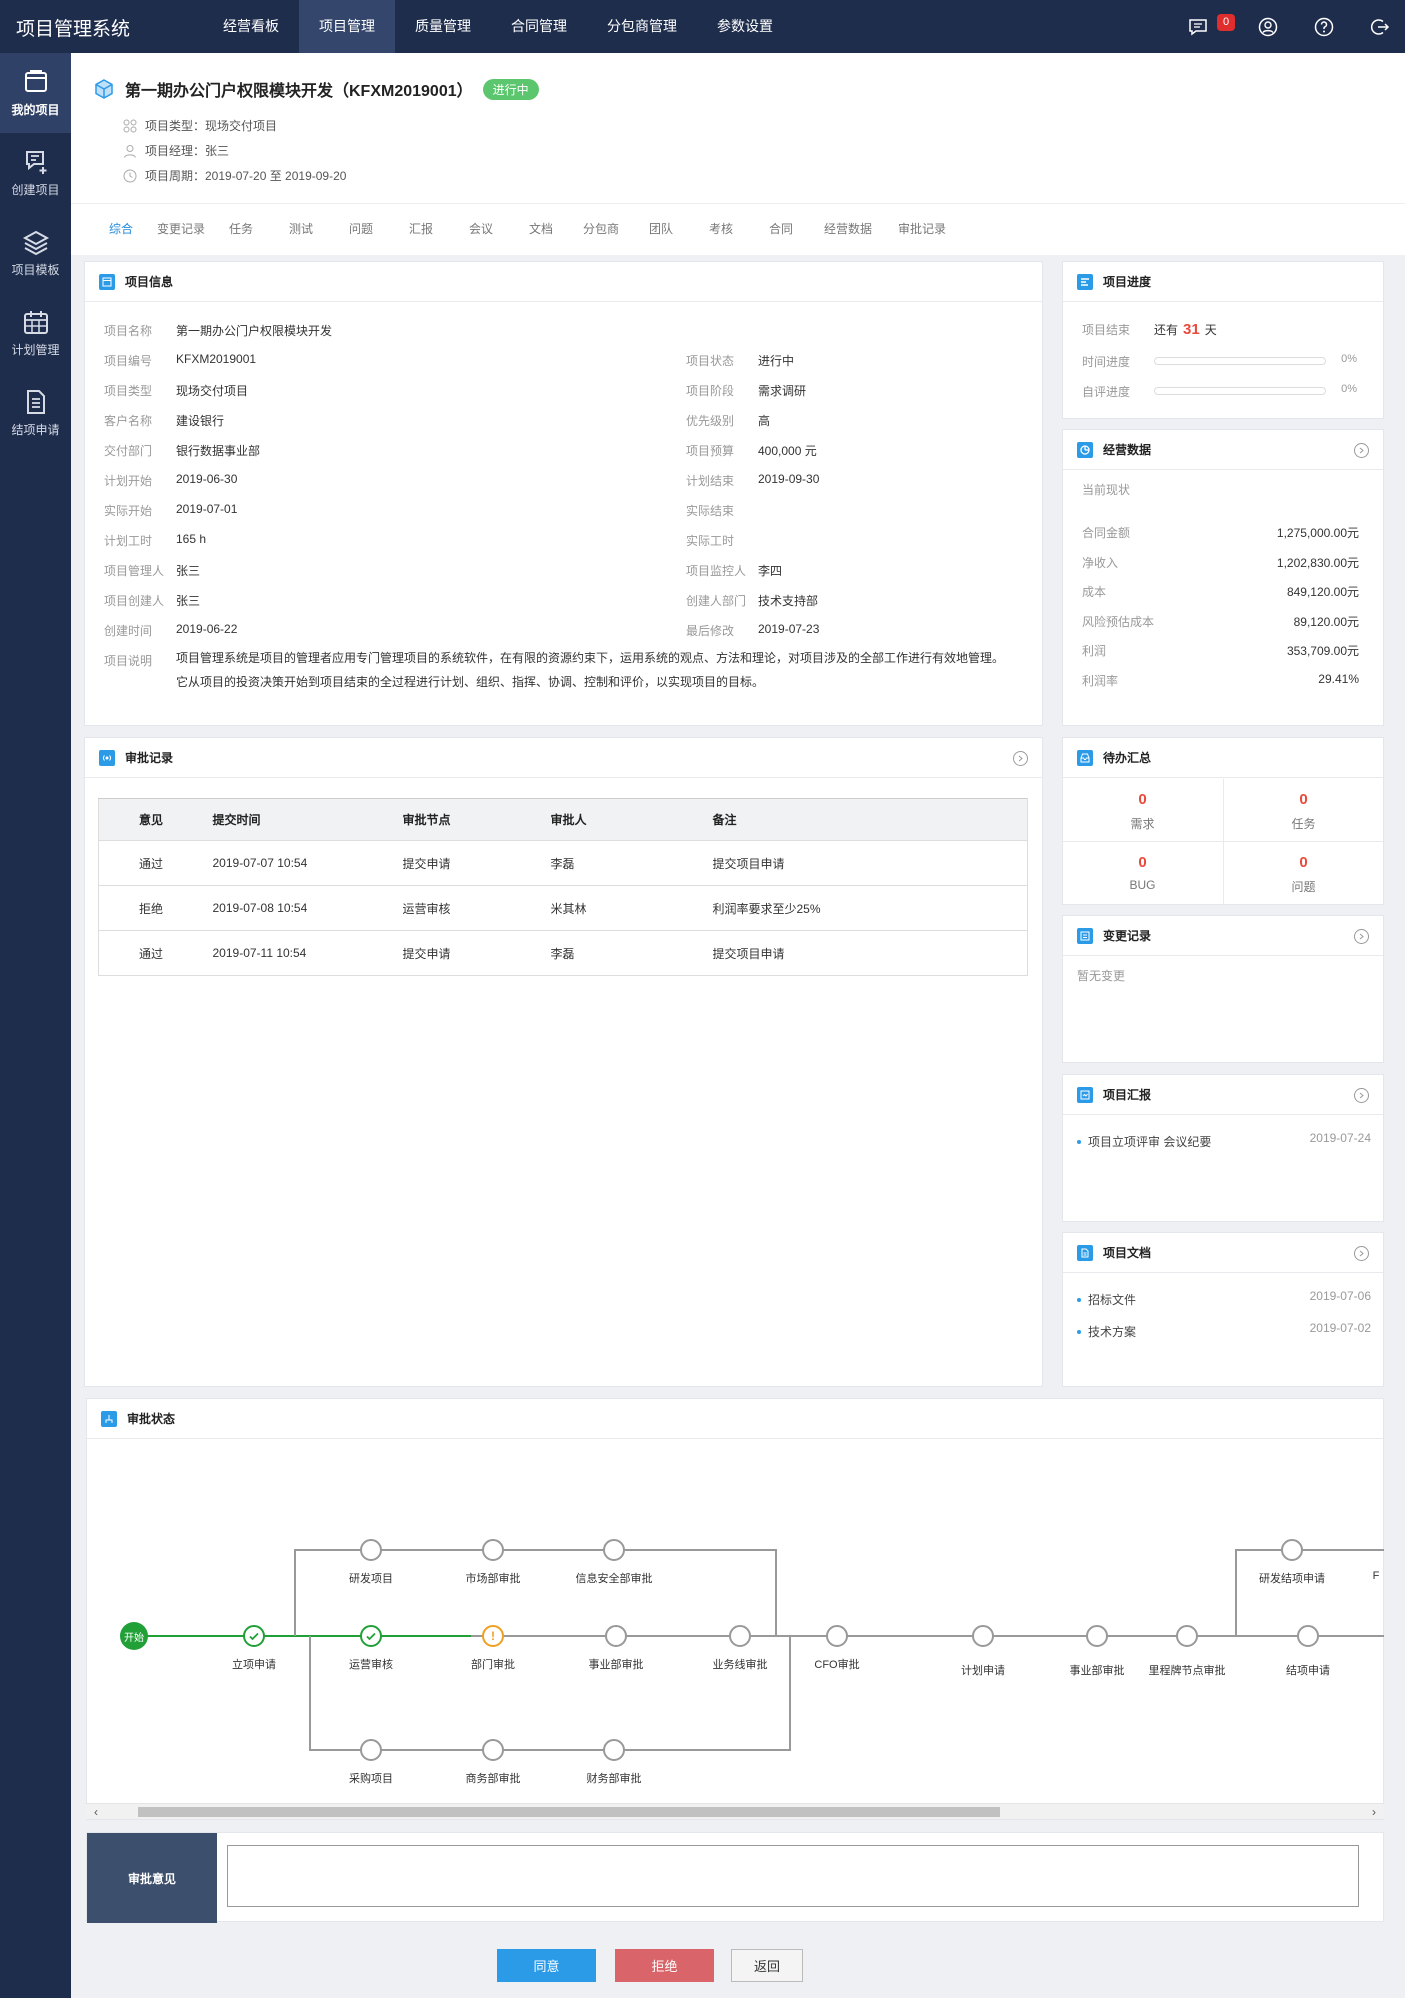  I want to click on info-row: 最后修改 2019-07-23, so click(752, 630).